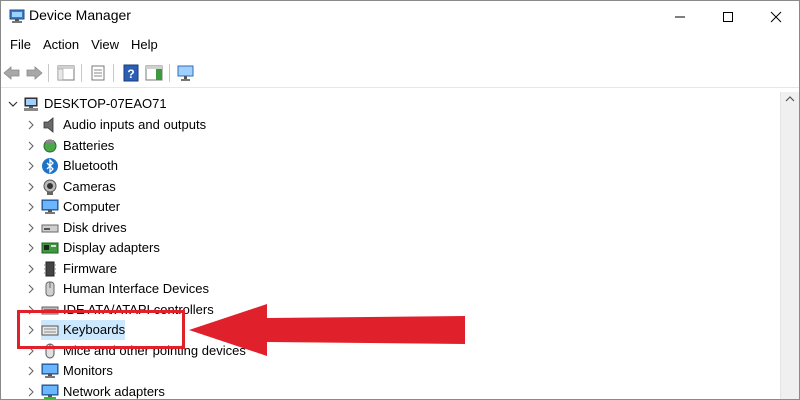 The width and height of the screenshot is (800, 400). Describe the element at coordinates (201, 166) in the screenshot. I see `tree-item-bluetooth: Bluetooth` at that location.